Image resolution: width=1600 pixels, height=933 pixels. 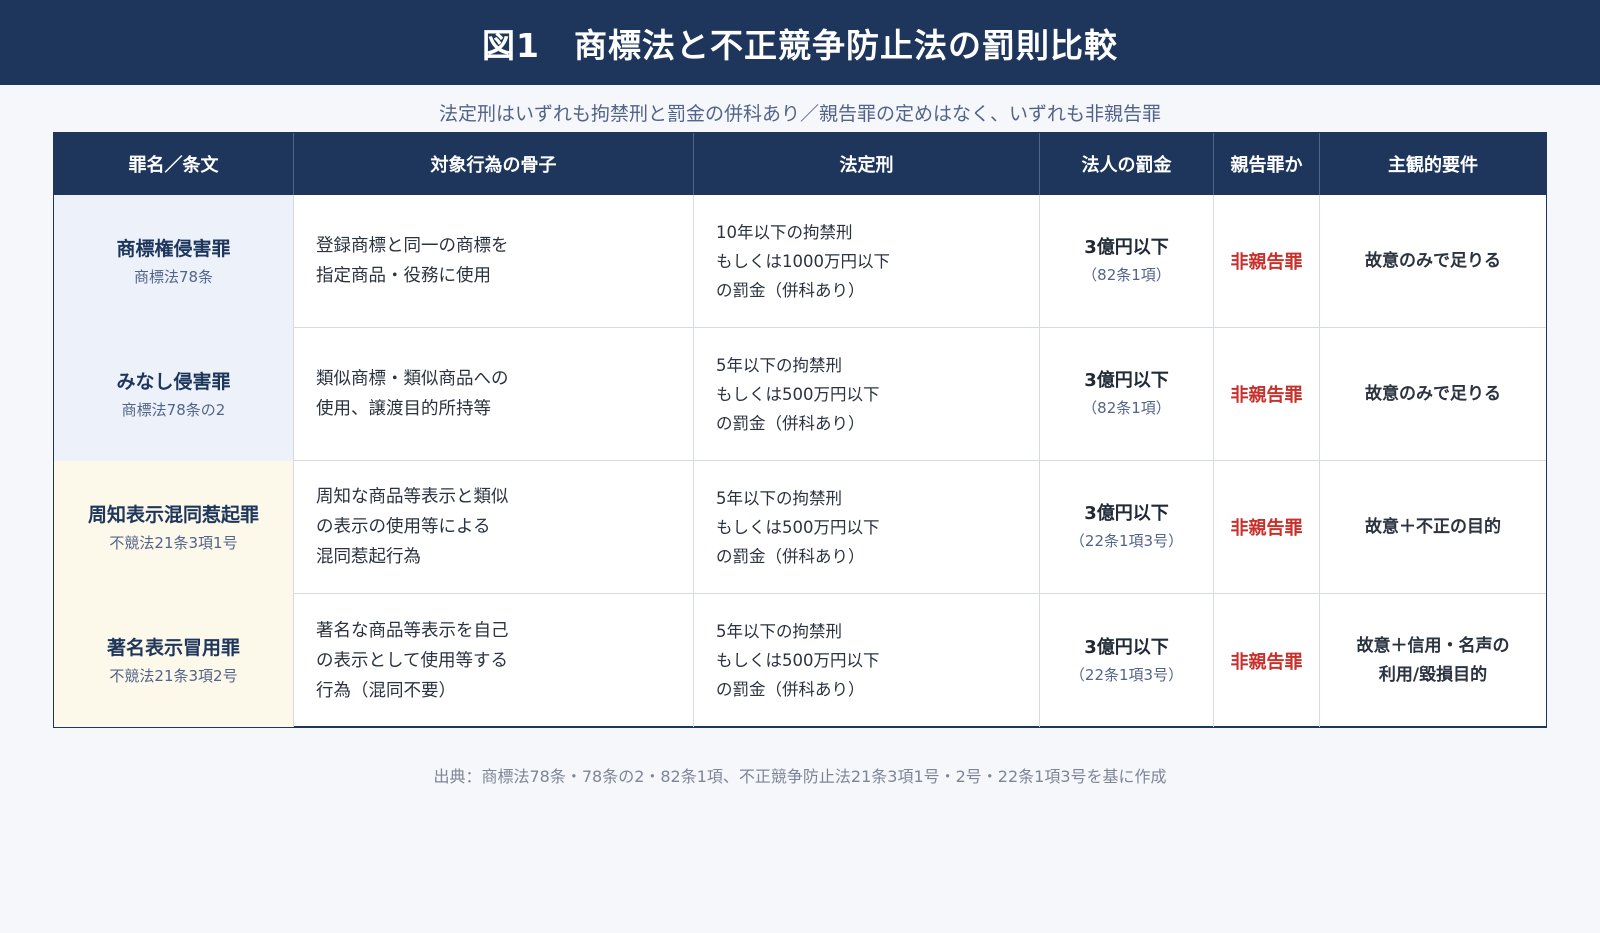 What do you see at coordinates (412, 660) in the screenshot?
I see `act-line: の表示として使用等する` at bounding box center [412, 660].